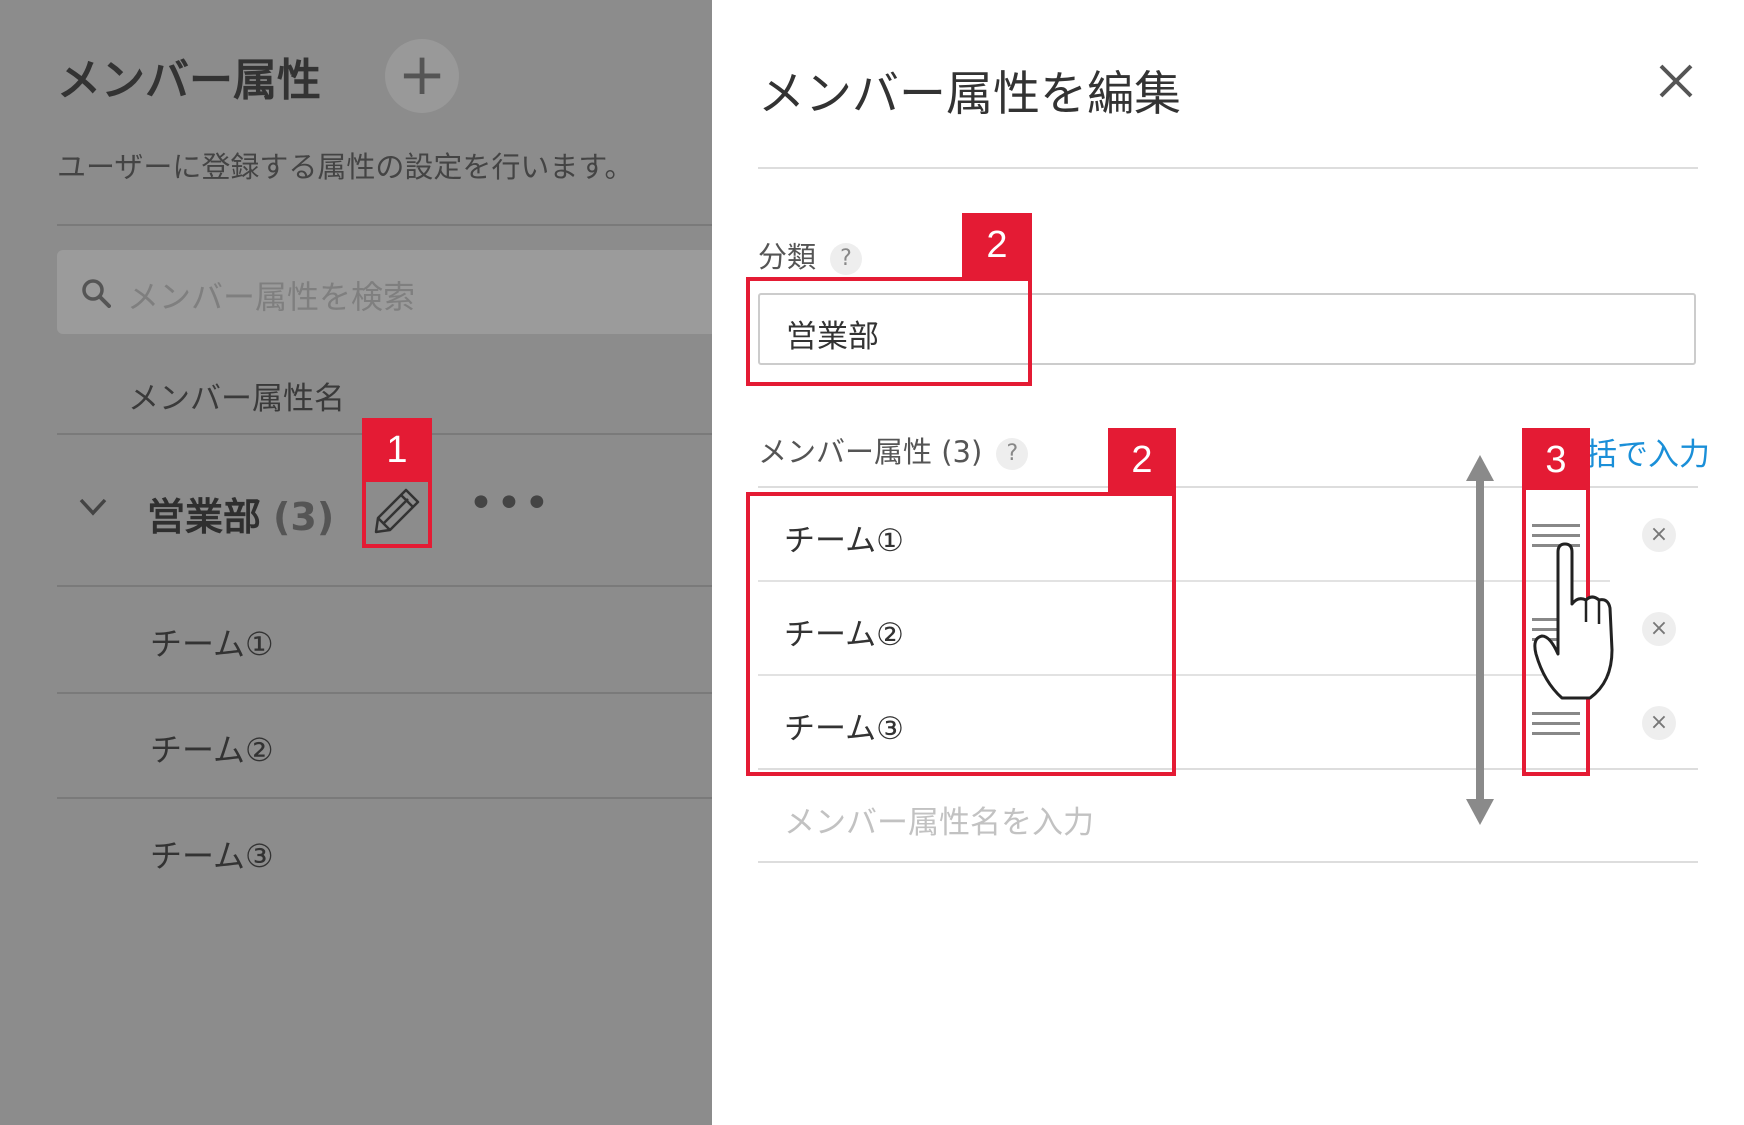  I want to click on list-item: チーム③, so click(212, 854).